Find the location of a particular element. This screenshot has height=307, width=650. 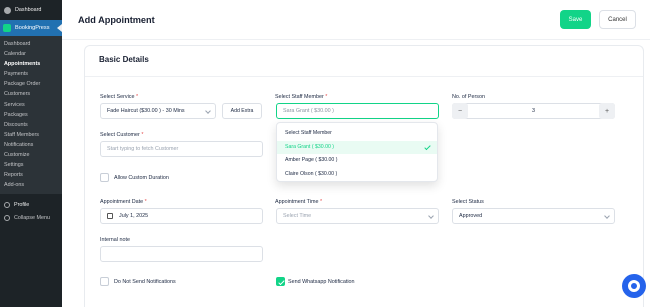

sidebar-item-reports: Reports is located at coordinates (31, 175).